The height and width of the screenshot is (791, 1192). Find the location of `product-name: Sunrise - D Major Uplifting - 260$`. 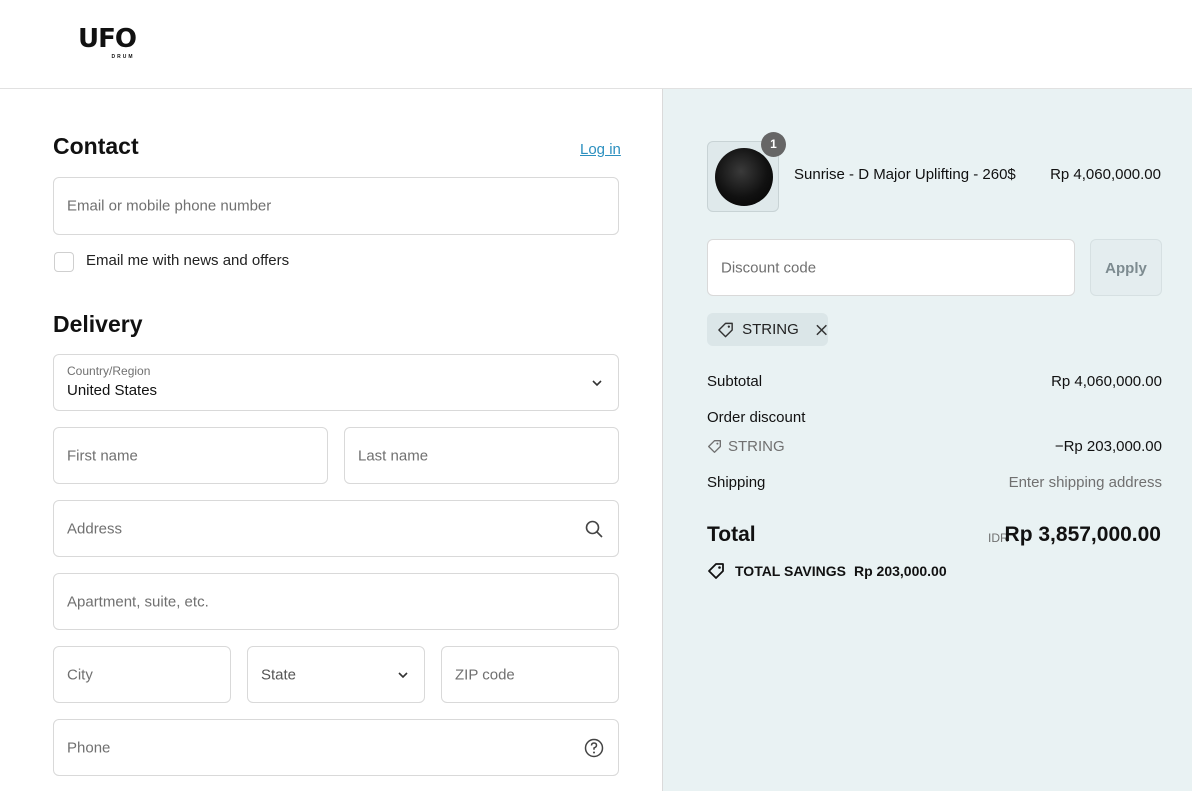

product-name: Sunrise - D Major Uplifting - 260$ is located at coordinates (905, 174).